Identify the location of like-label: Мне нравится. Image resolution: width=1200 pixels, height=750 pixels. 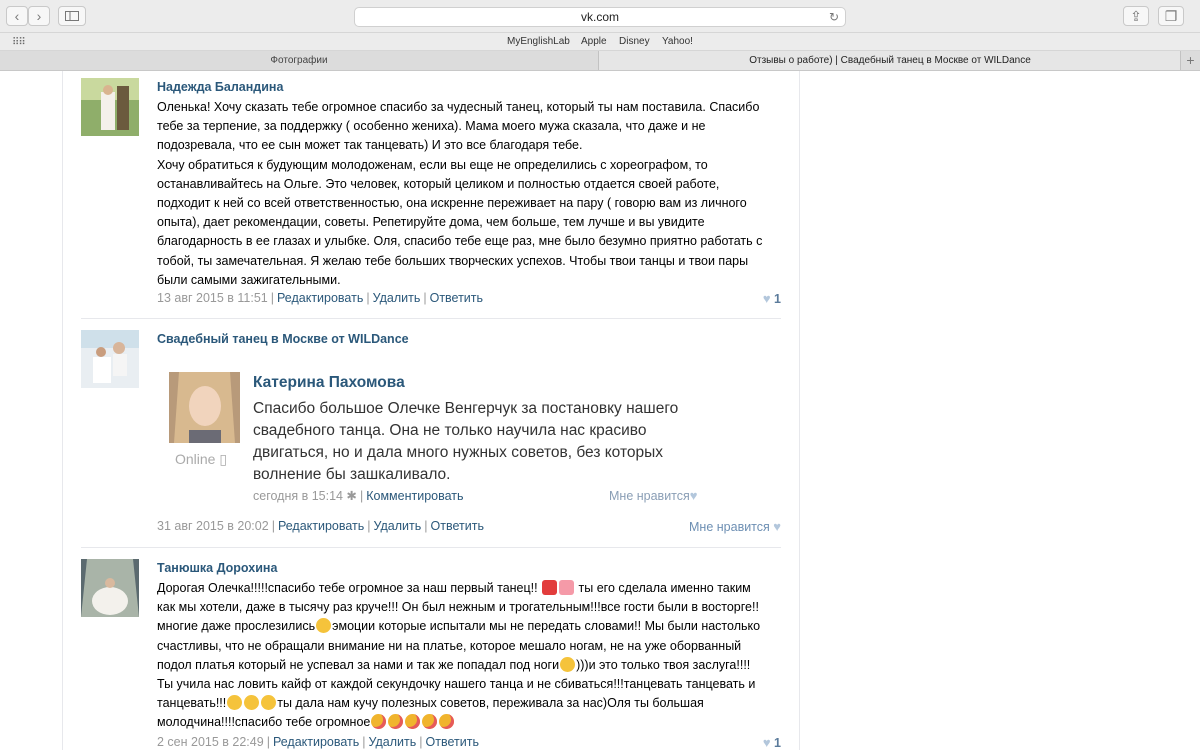
(729, 527).